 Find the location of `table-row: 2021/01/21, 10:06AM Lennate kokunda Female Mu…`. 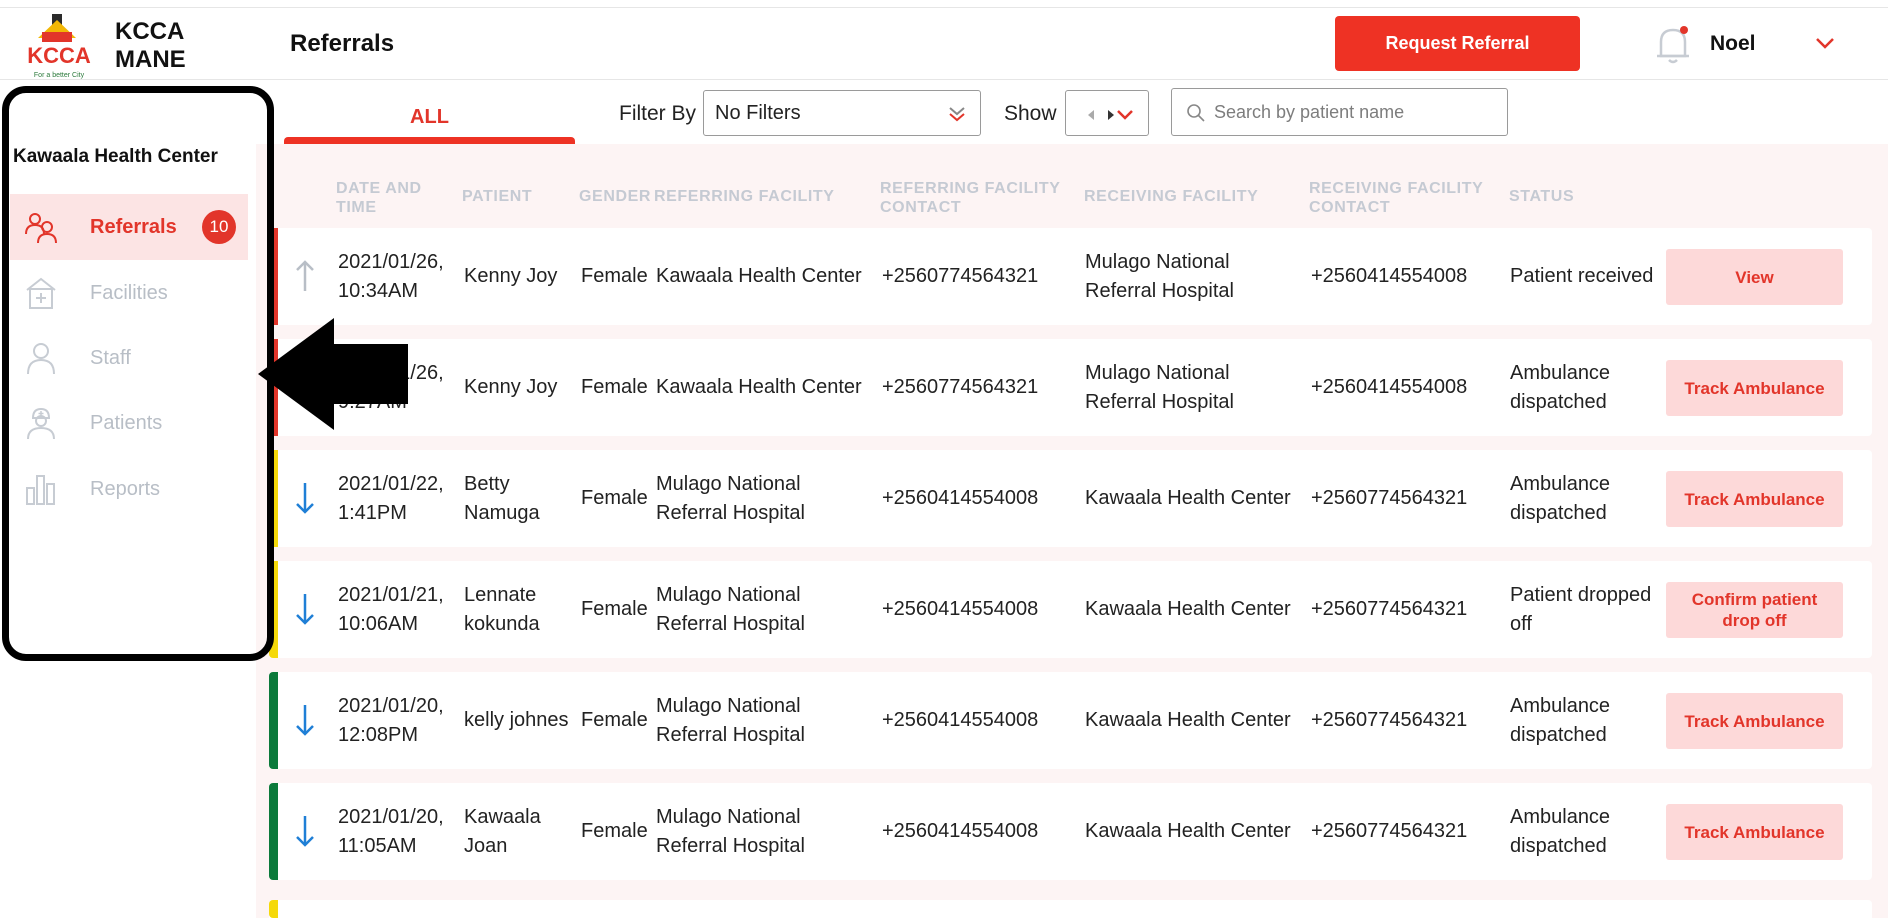

table-row: 2021/01/21, 10:06AM Lennate kokunda Female Mu… is located at coordinates (1070, 609).